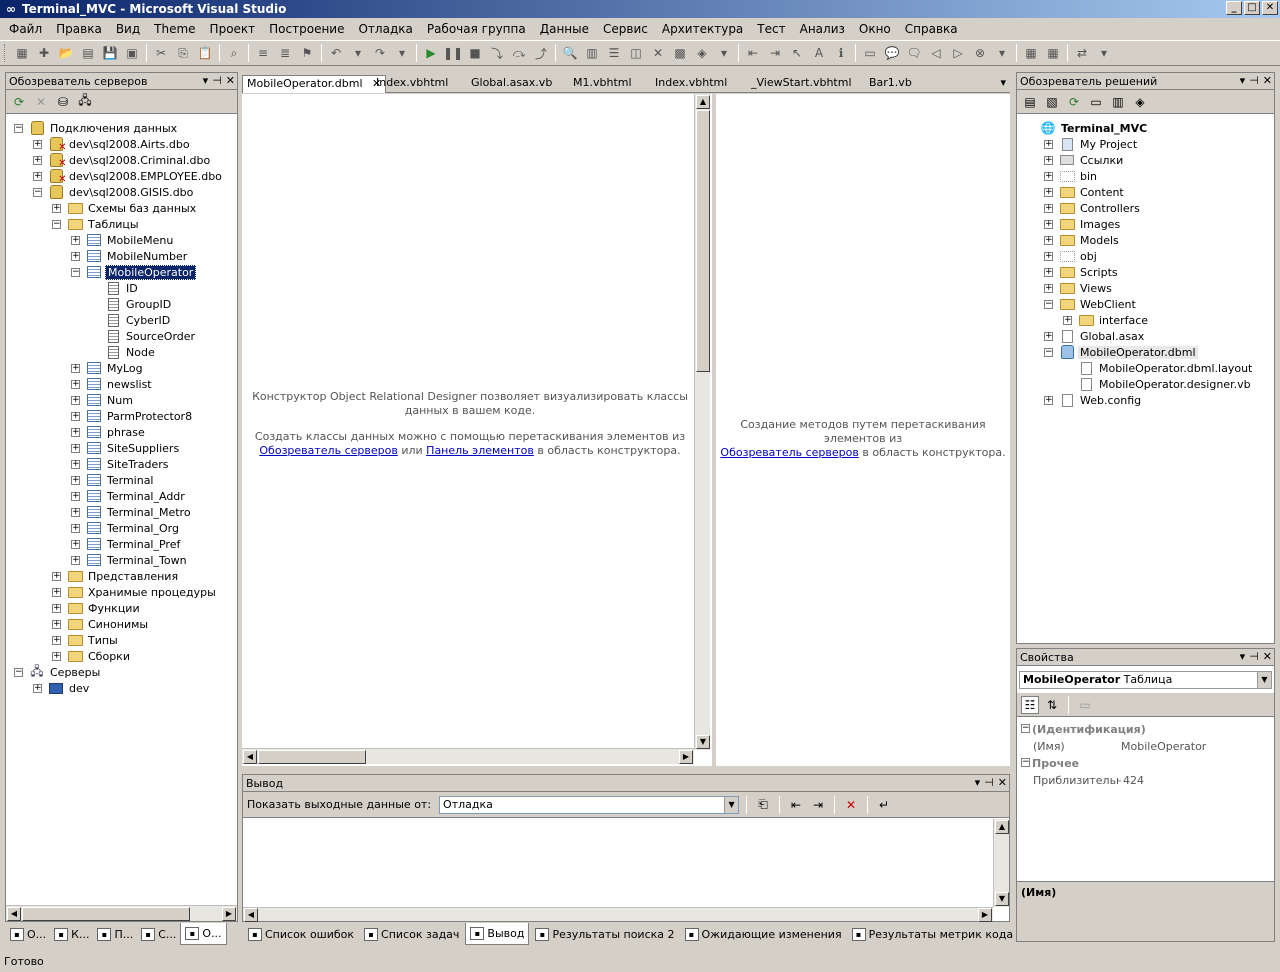 The image size is (1280, 972). What do you see at coordinates (1071, 176) in the screenshot?
I see `tree-node: + bin` at bounding box center [1071, 176].